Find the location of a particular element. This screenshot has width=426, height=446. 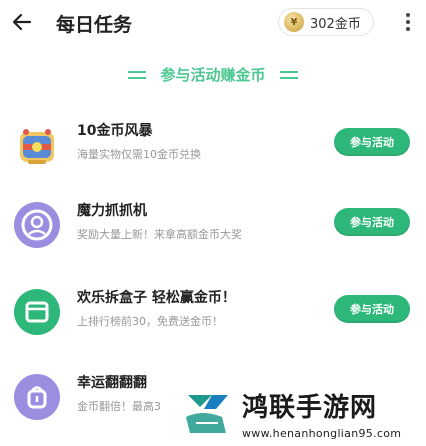

site-watermark: 鸿联手游网 www.henanhonglian95.com is located at coordinates (301, 414).